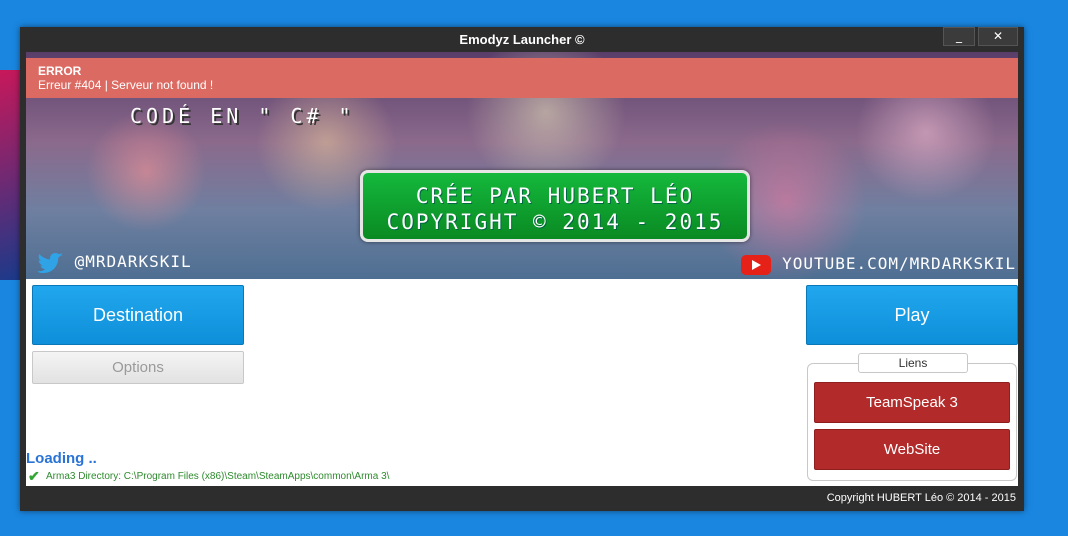 Image resolution: width=1068 pixels, height=536 pixels. I want to click on error-banner: ERROR Erreur #404 | Serveur not found !, so click(522, 78).